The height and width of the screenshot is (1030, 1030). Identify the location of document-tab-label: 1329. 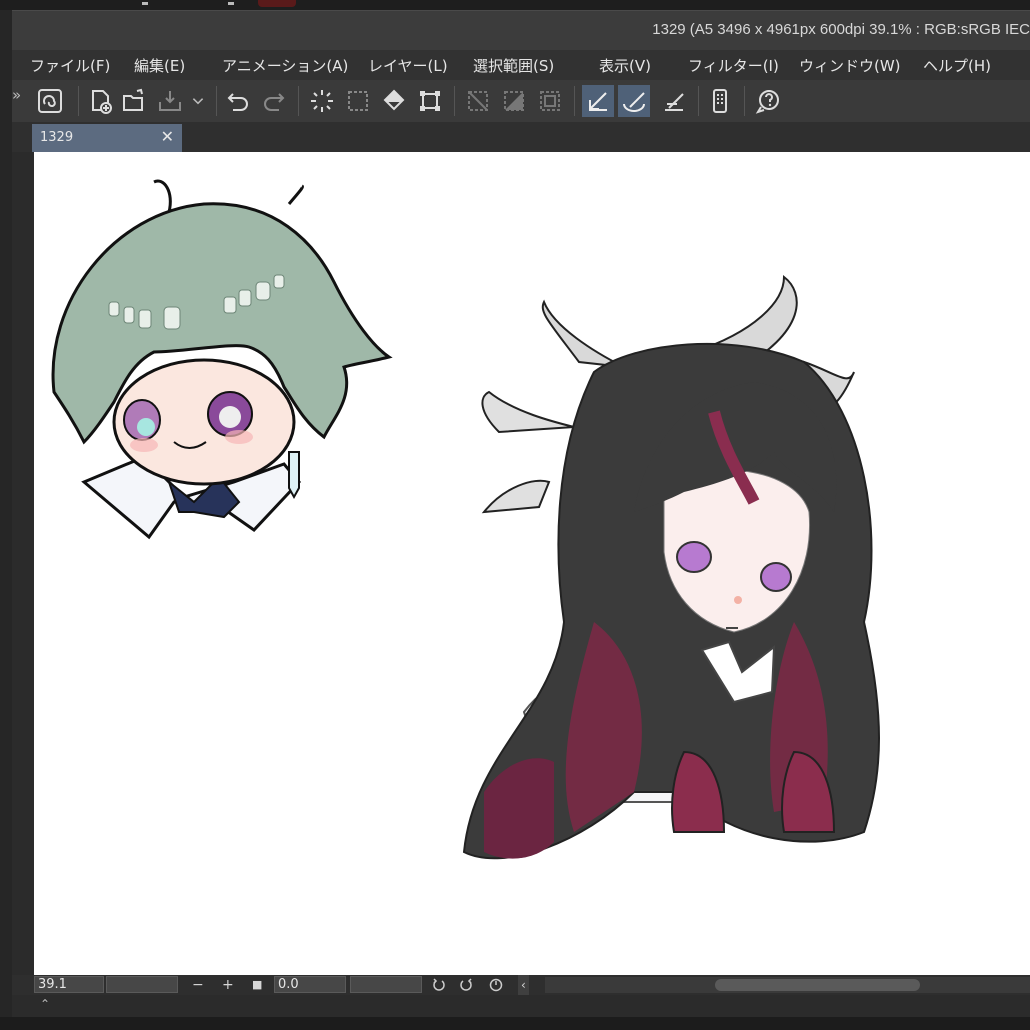
(57, 137).